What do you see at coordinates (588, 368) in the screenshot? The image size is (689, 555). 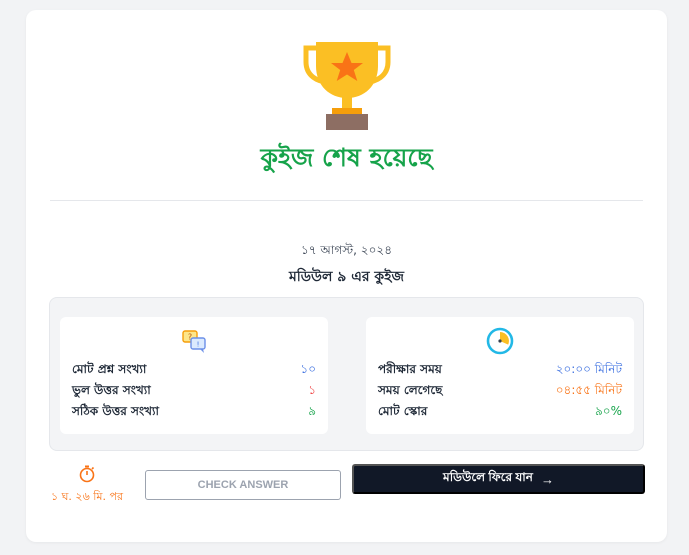 I see `stat-value: ২০:০০ মিনিট` at bounding box center [588, 368].